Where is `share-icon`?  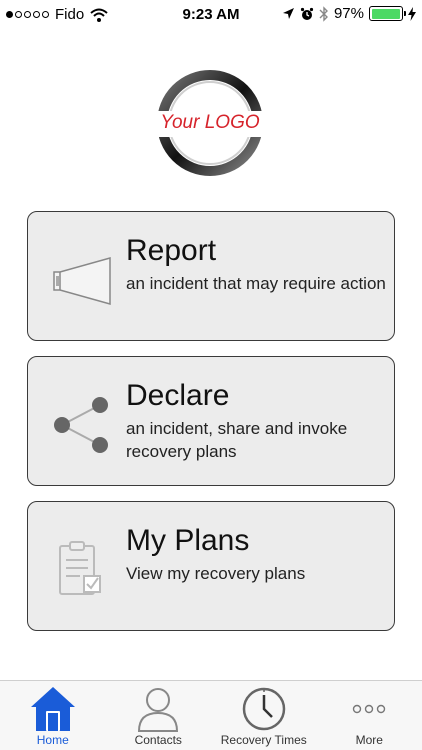 share-icon is located at coordinates (81, 425).